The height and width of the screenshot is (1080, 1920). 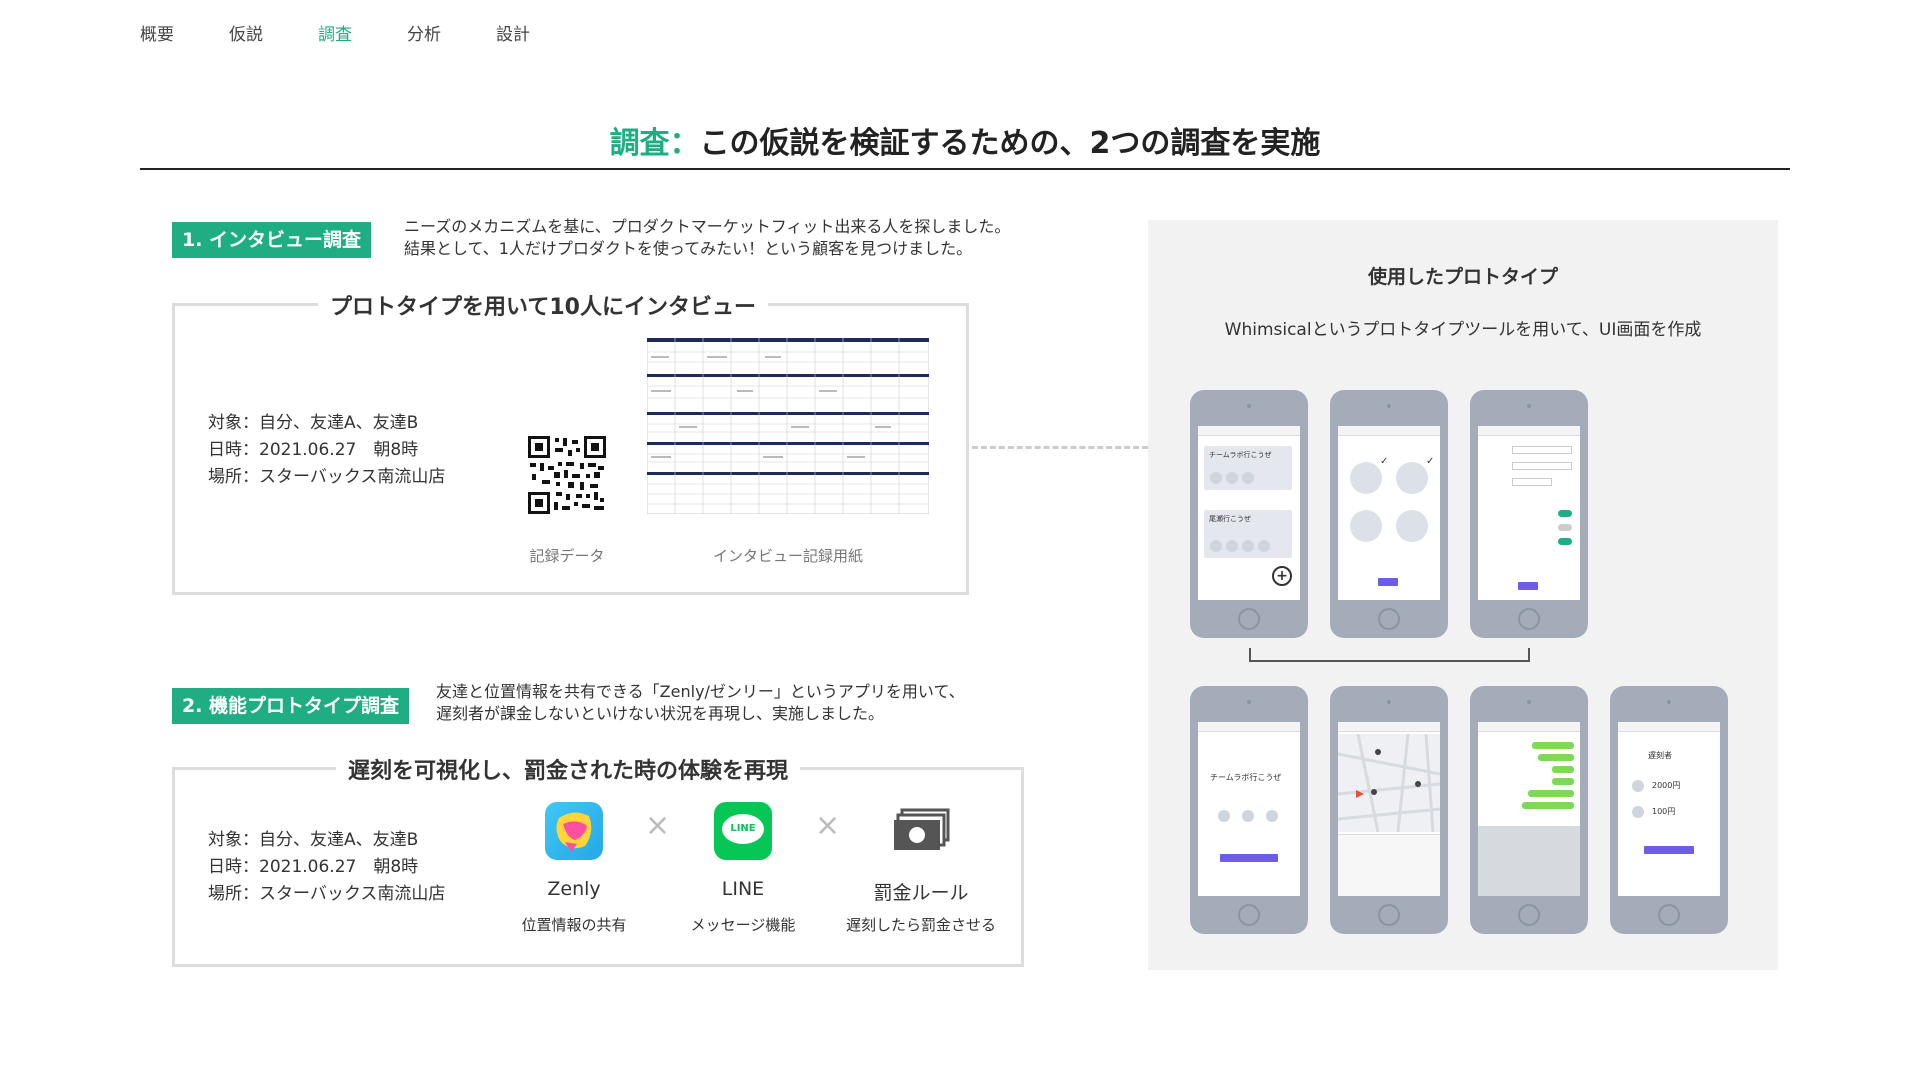 I want to click on service-zenly-desc: 位置情報の共有, so click(x=574, y=925).